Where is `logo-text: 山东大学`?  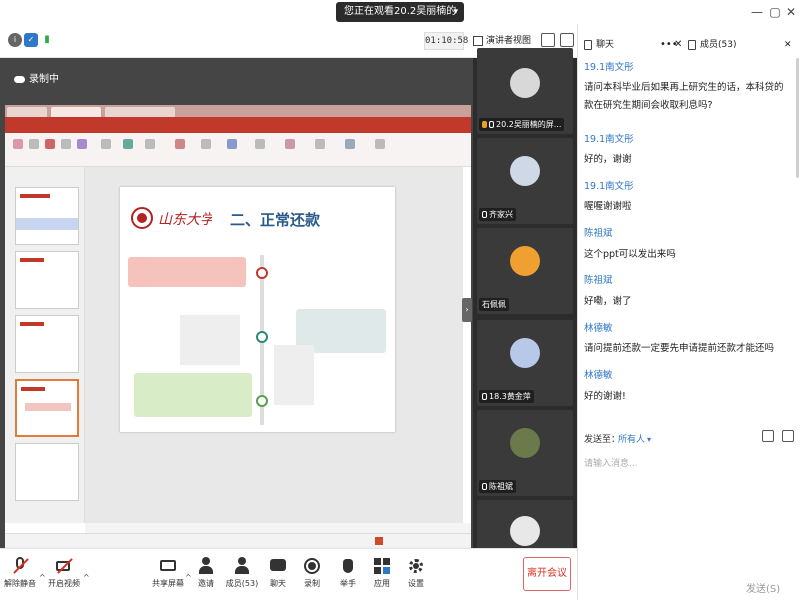 logo-text: 山东大学 is located at coordinates (185, 220).